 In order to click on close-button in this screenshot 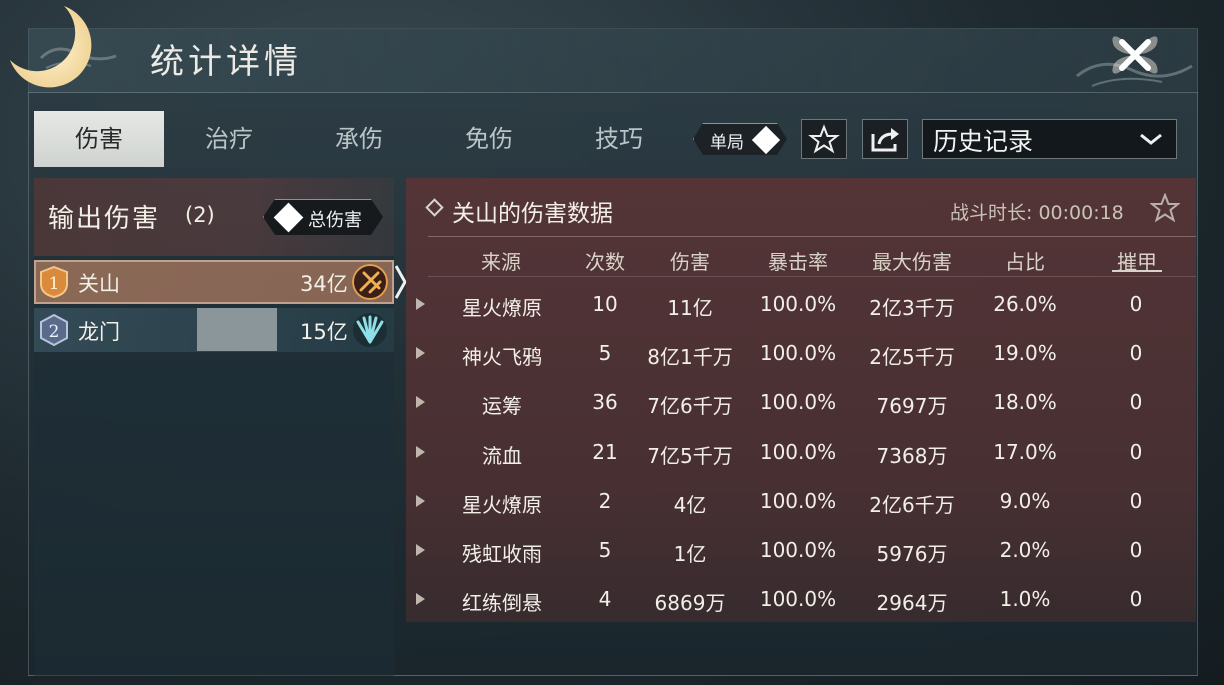, I will do `click(1135, 55)`.